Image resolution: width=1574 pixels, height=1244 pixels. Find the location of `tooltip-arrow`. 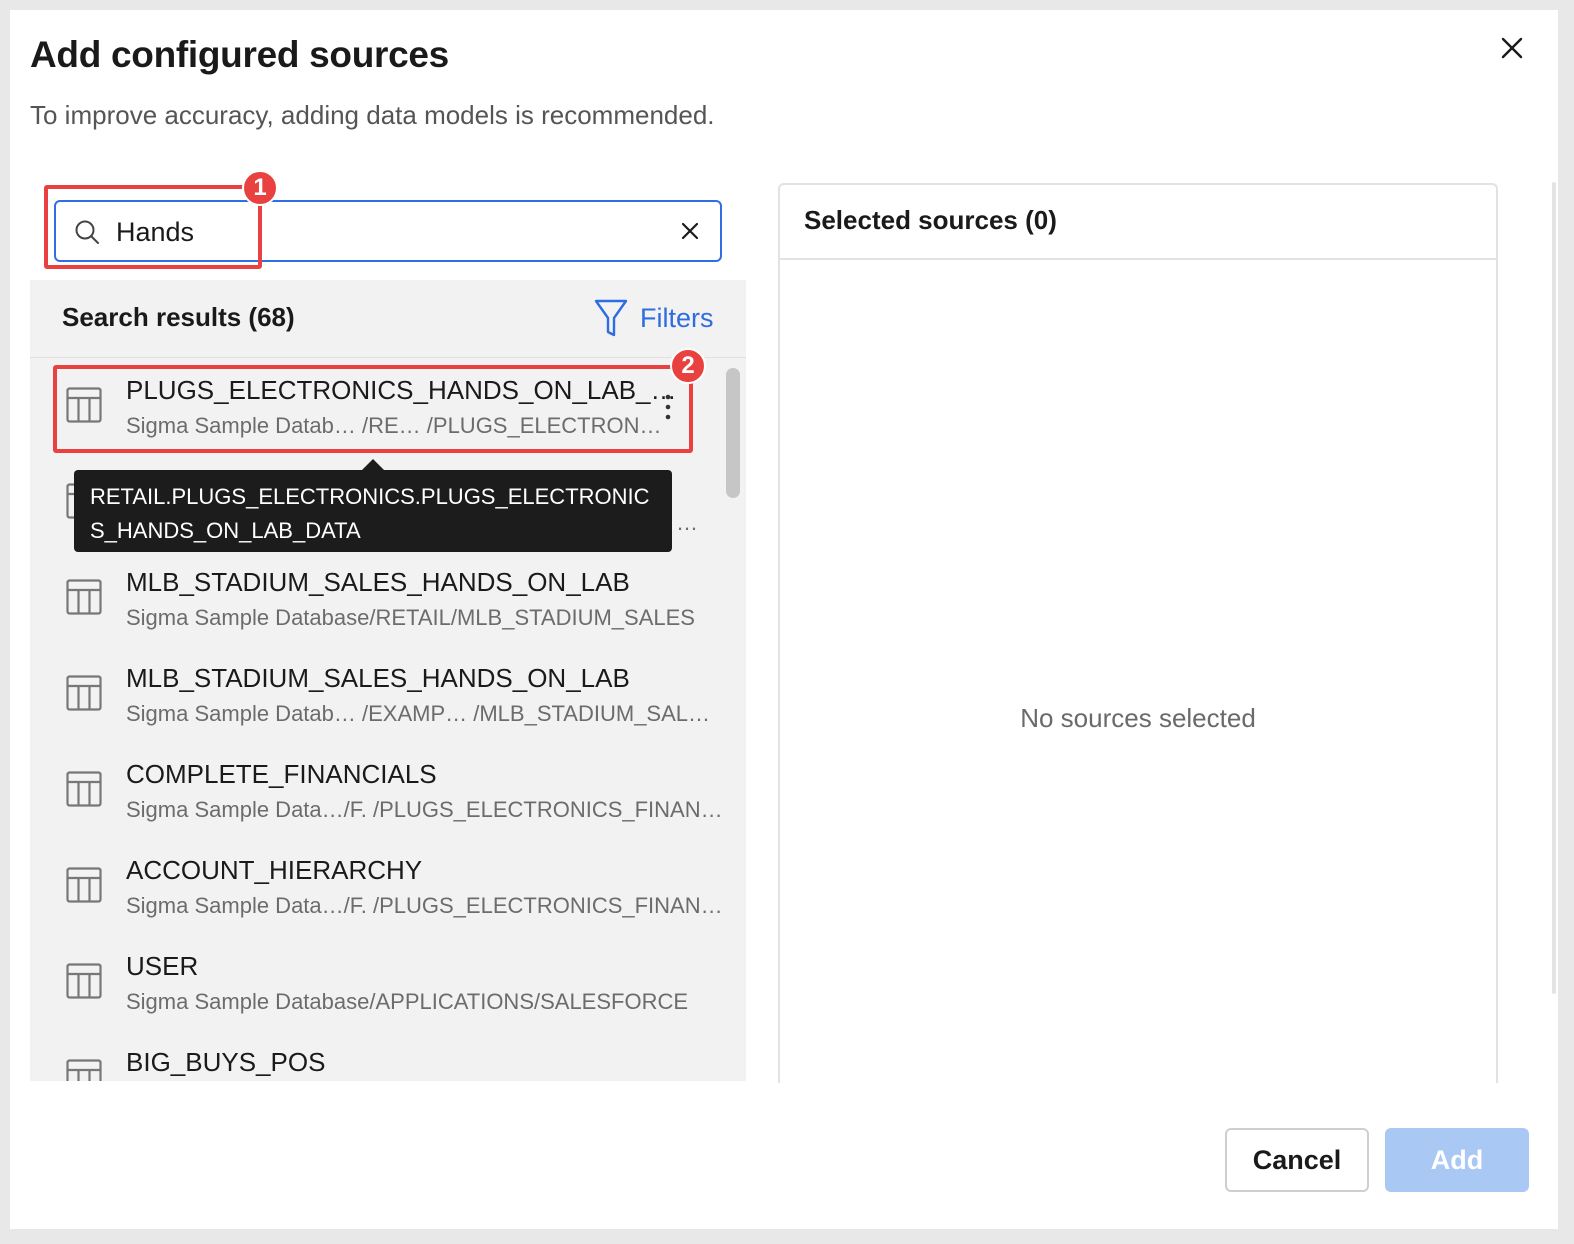

tooltip-arrow is located at coordinates (373, 464).